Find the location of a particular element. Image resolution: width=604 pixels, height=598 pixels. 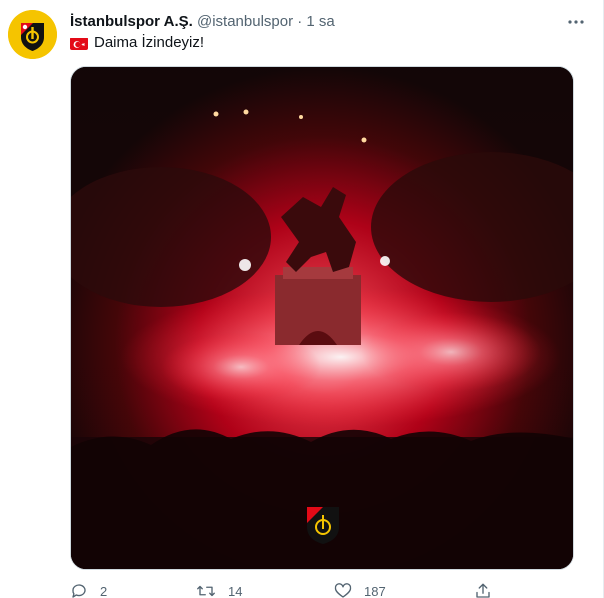

heart-icon is located at coordinates (343, 590).